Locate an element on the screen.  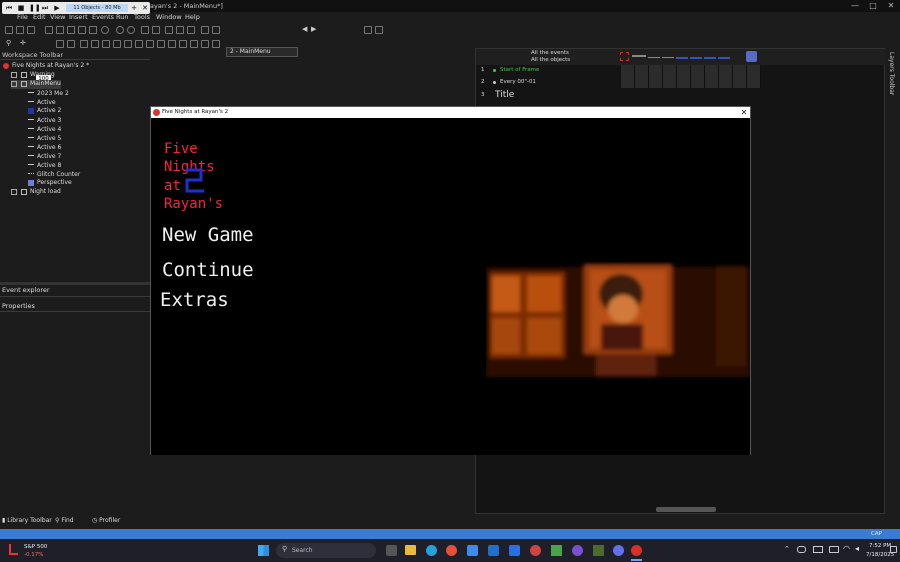
tree-object-active-4: Active 4 is located at coordinates (44, 129).